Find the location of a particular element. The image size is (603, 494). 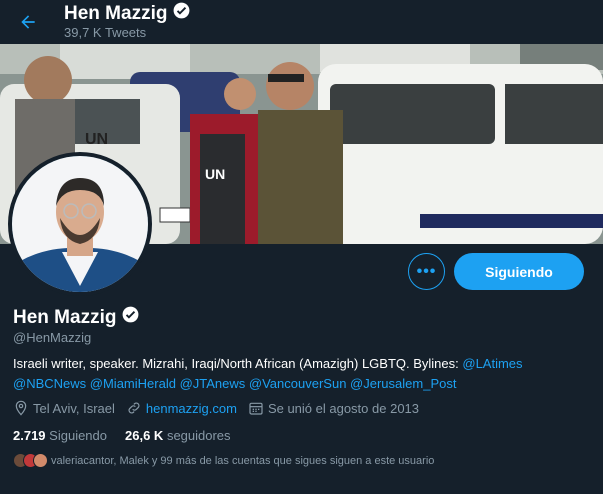

header-name-text: Hen Mazzig is located at coordinates (116, 13).